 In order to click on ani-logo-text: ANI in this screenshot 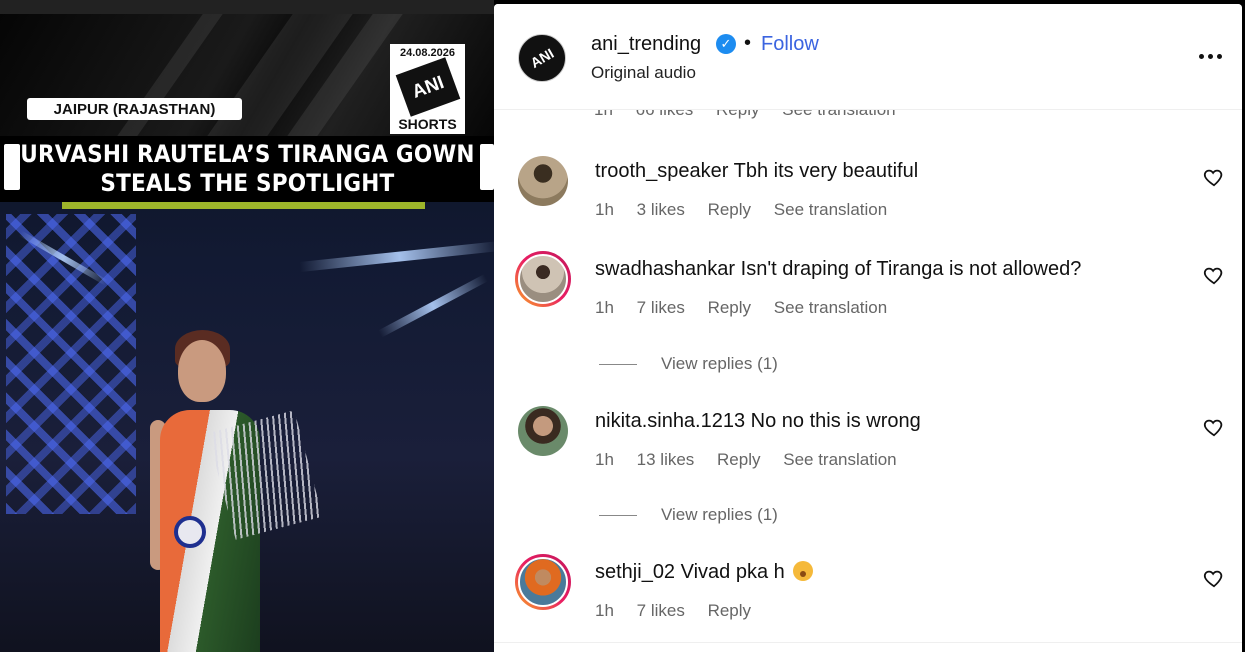, I will do `click(427, 87)`.